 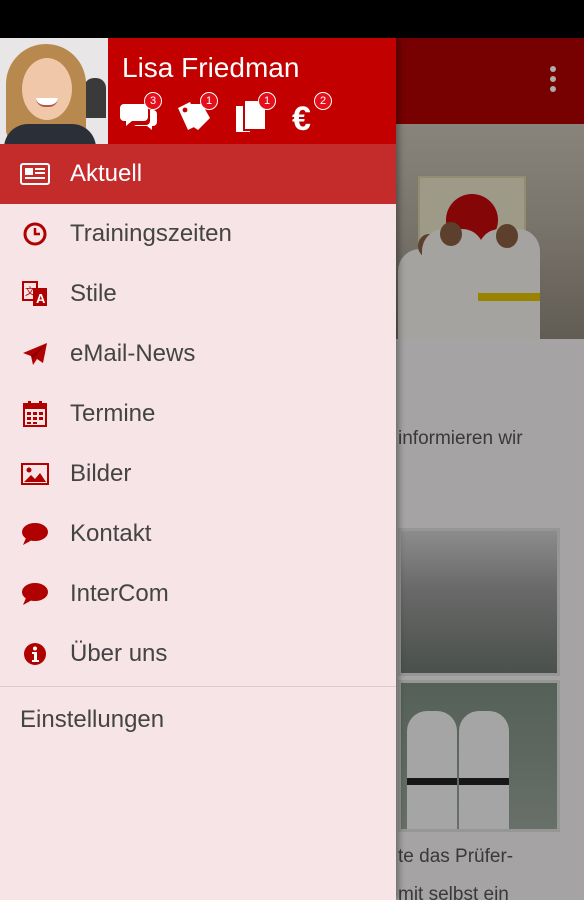 I want to click on badge-count: 3, so click(x=153, y=101).